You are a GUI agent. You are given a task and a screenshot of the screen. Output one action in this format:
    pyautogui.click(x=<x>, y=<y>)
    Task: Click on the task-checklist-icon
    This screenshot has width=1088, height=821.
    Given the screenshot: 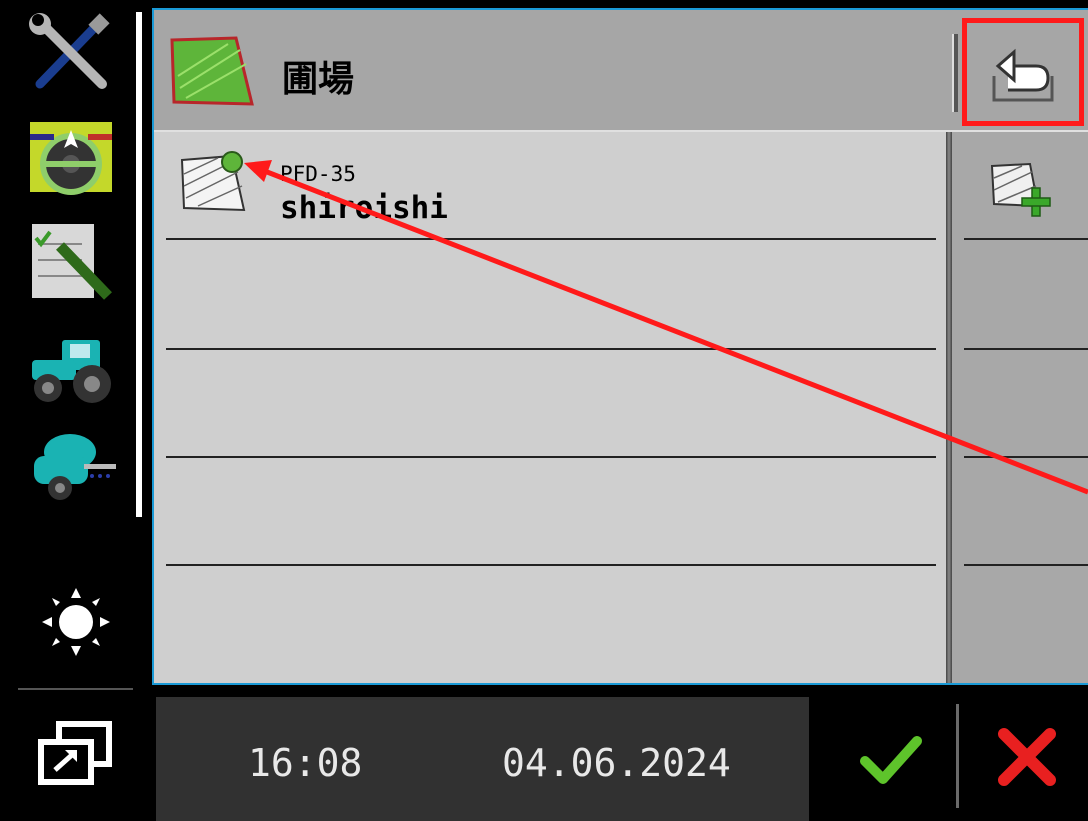 What is the action you would take?
    pyautogui.click(x=71, y=260)
    